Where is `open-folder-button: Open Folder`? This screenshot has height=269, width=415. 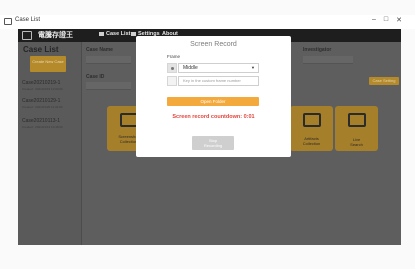 open-folder-button: Open Folder is located at coordinates (213, 101).